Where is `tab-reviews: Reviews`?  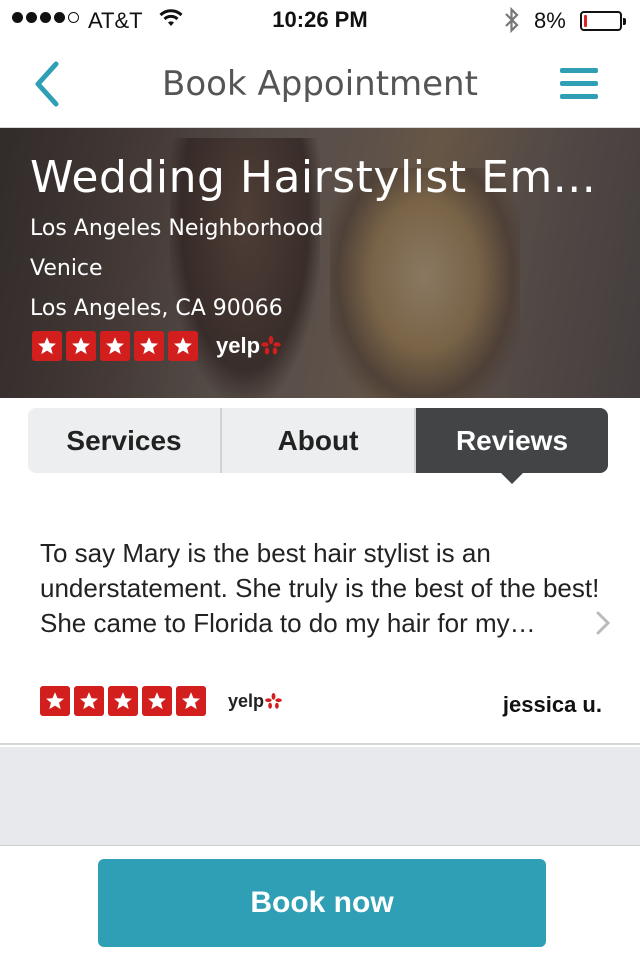
tab-reviews: Reviews is located at coordinates (512, 446).